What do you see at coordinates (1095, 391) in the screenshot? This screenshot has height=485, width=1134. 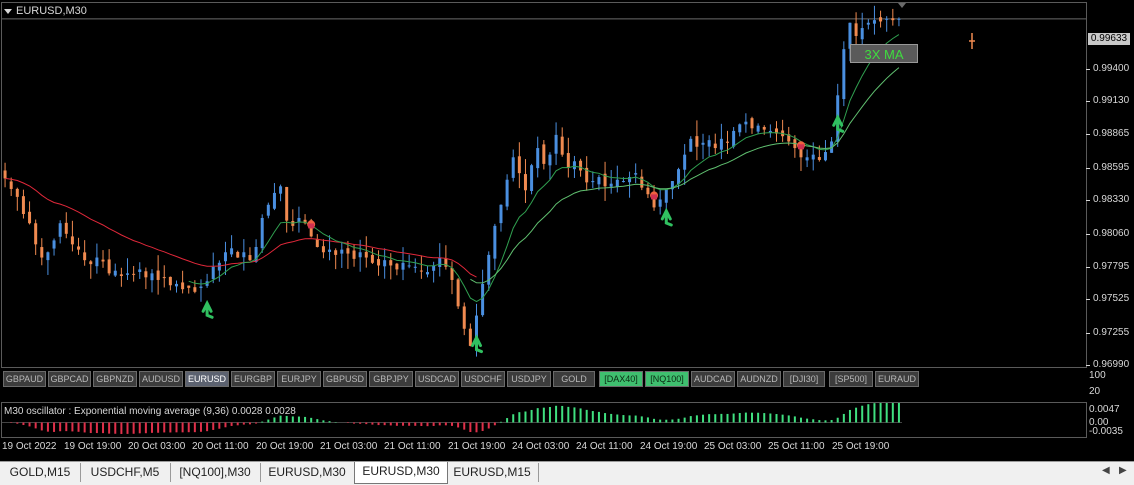 I see `indicator-axis-bottom: 20` at bounding box center [1095, 391].